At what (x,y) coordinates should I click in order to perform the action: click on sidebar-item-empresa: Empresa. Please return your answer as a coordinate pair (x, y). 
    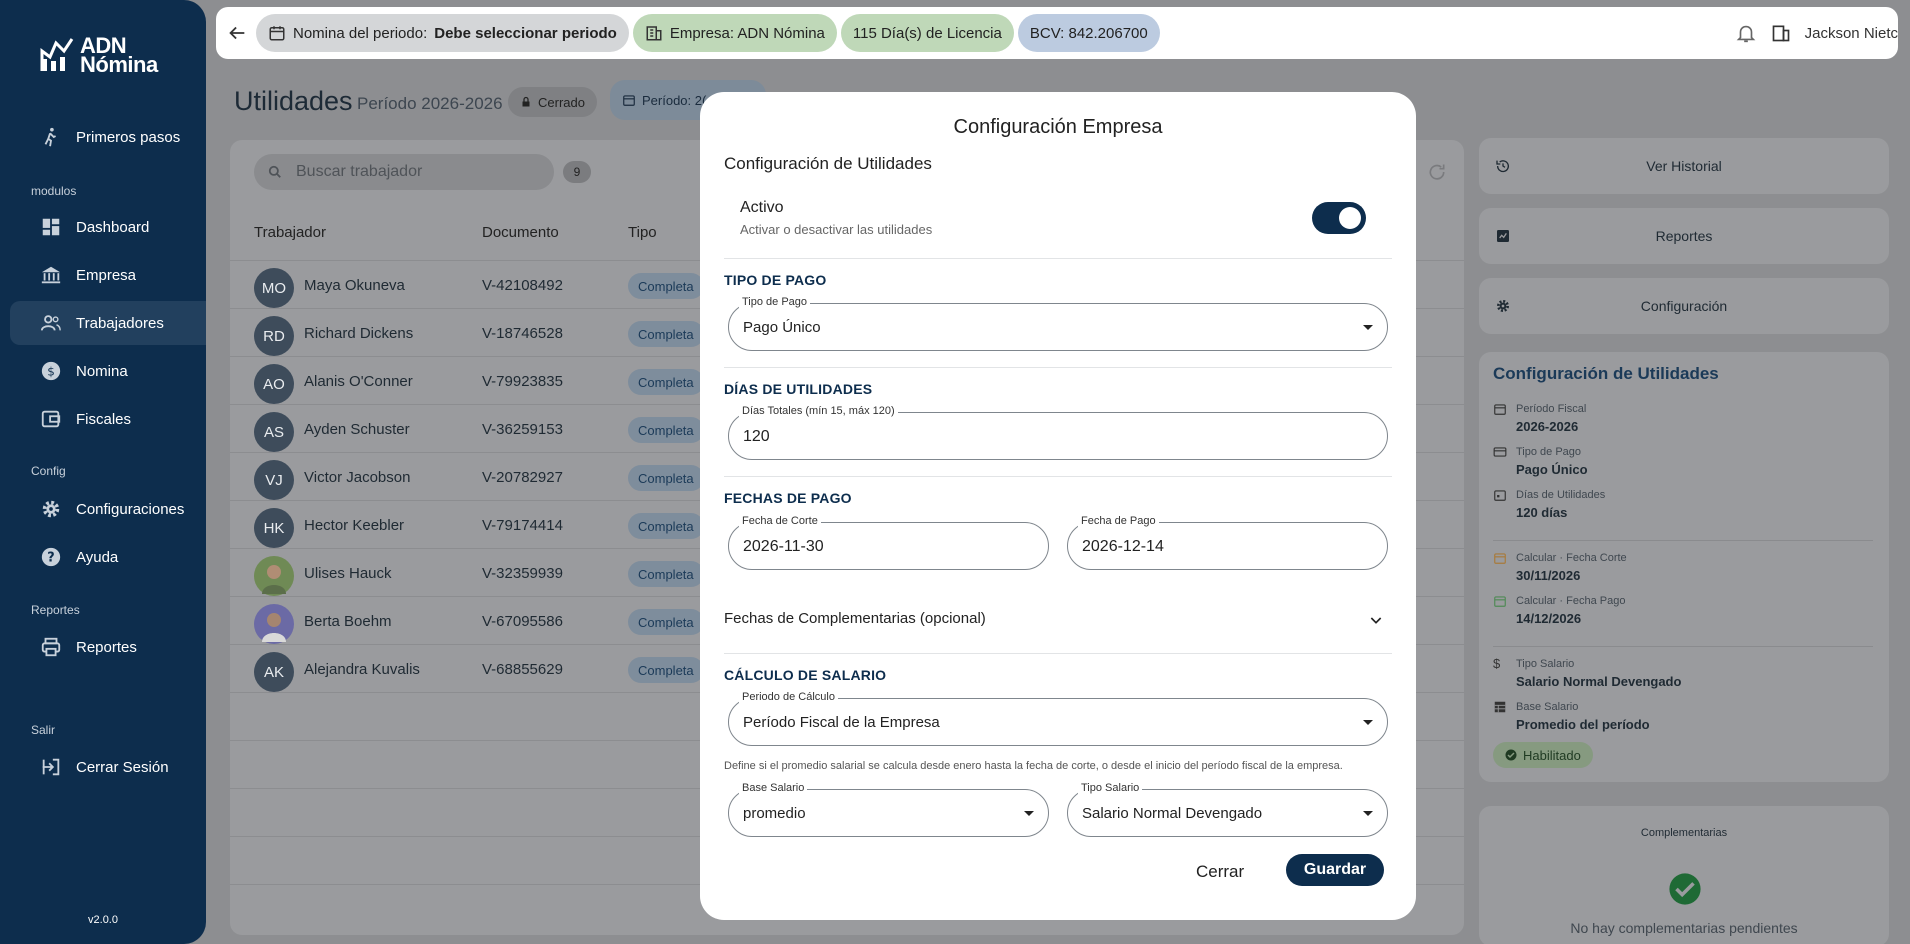
    Looking at the image, I should click on (108, 275).